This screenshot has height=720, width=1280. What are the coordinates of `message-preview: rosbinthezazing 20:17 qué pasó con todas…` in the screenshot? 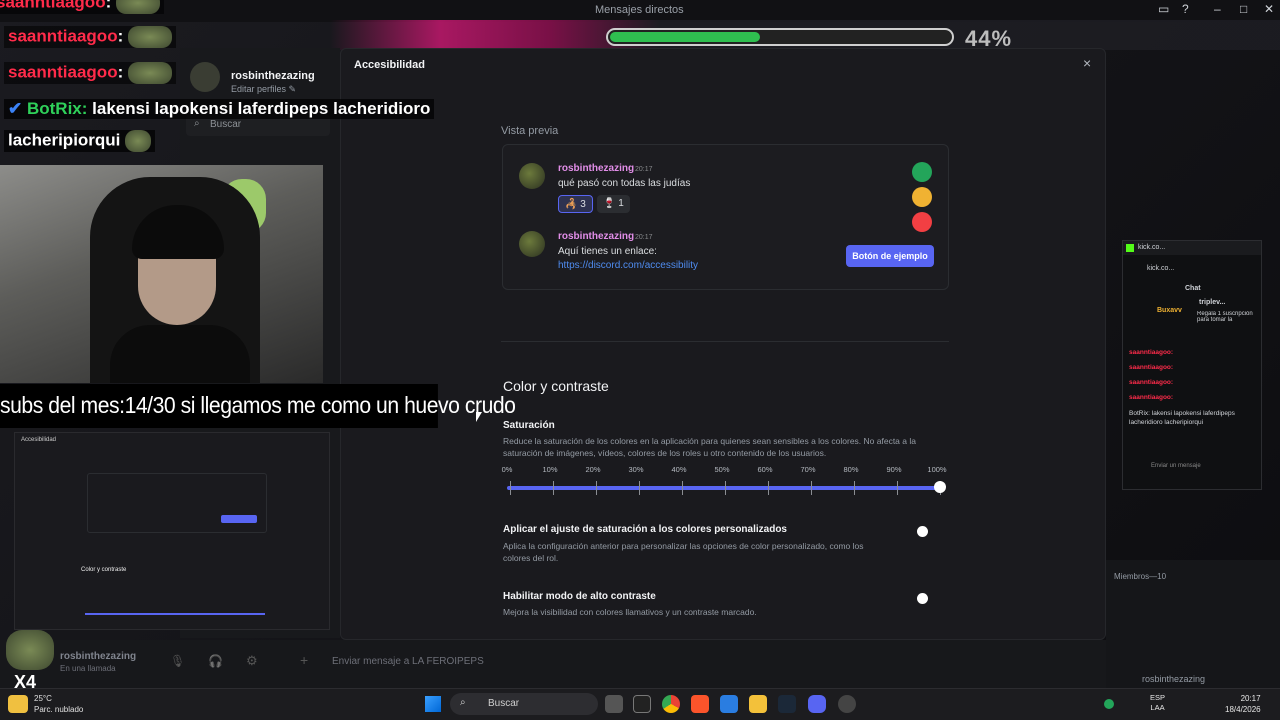 It's located at (725, 217).